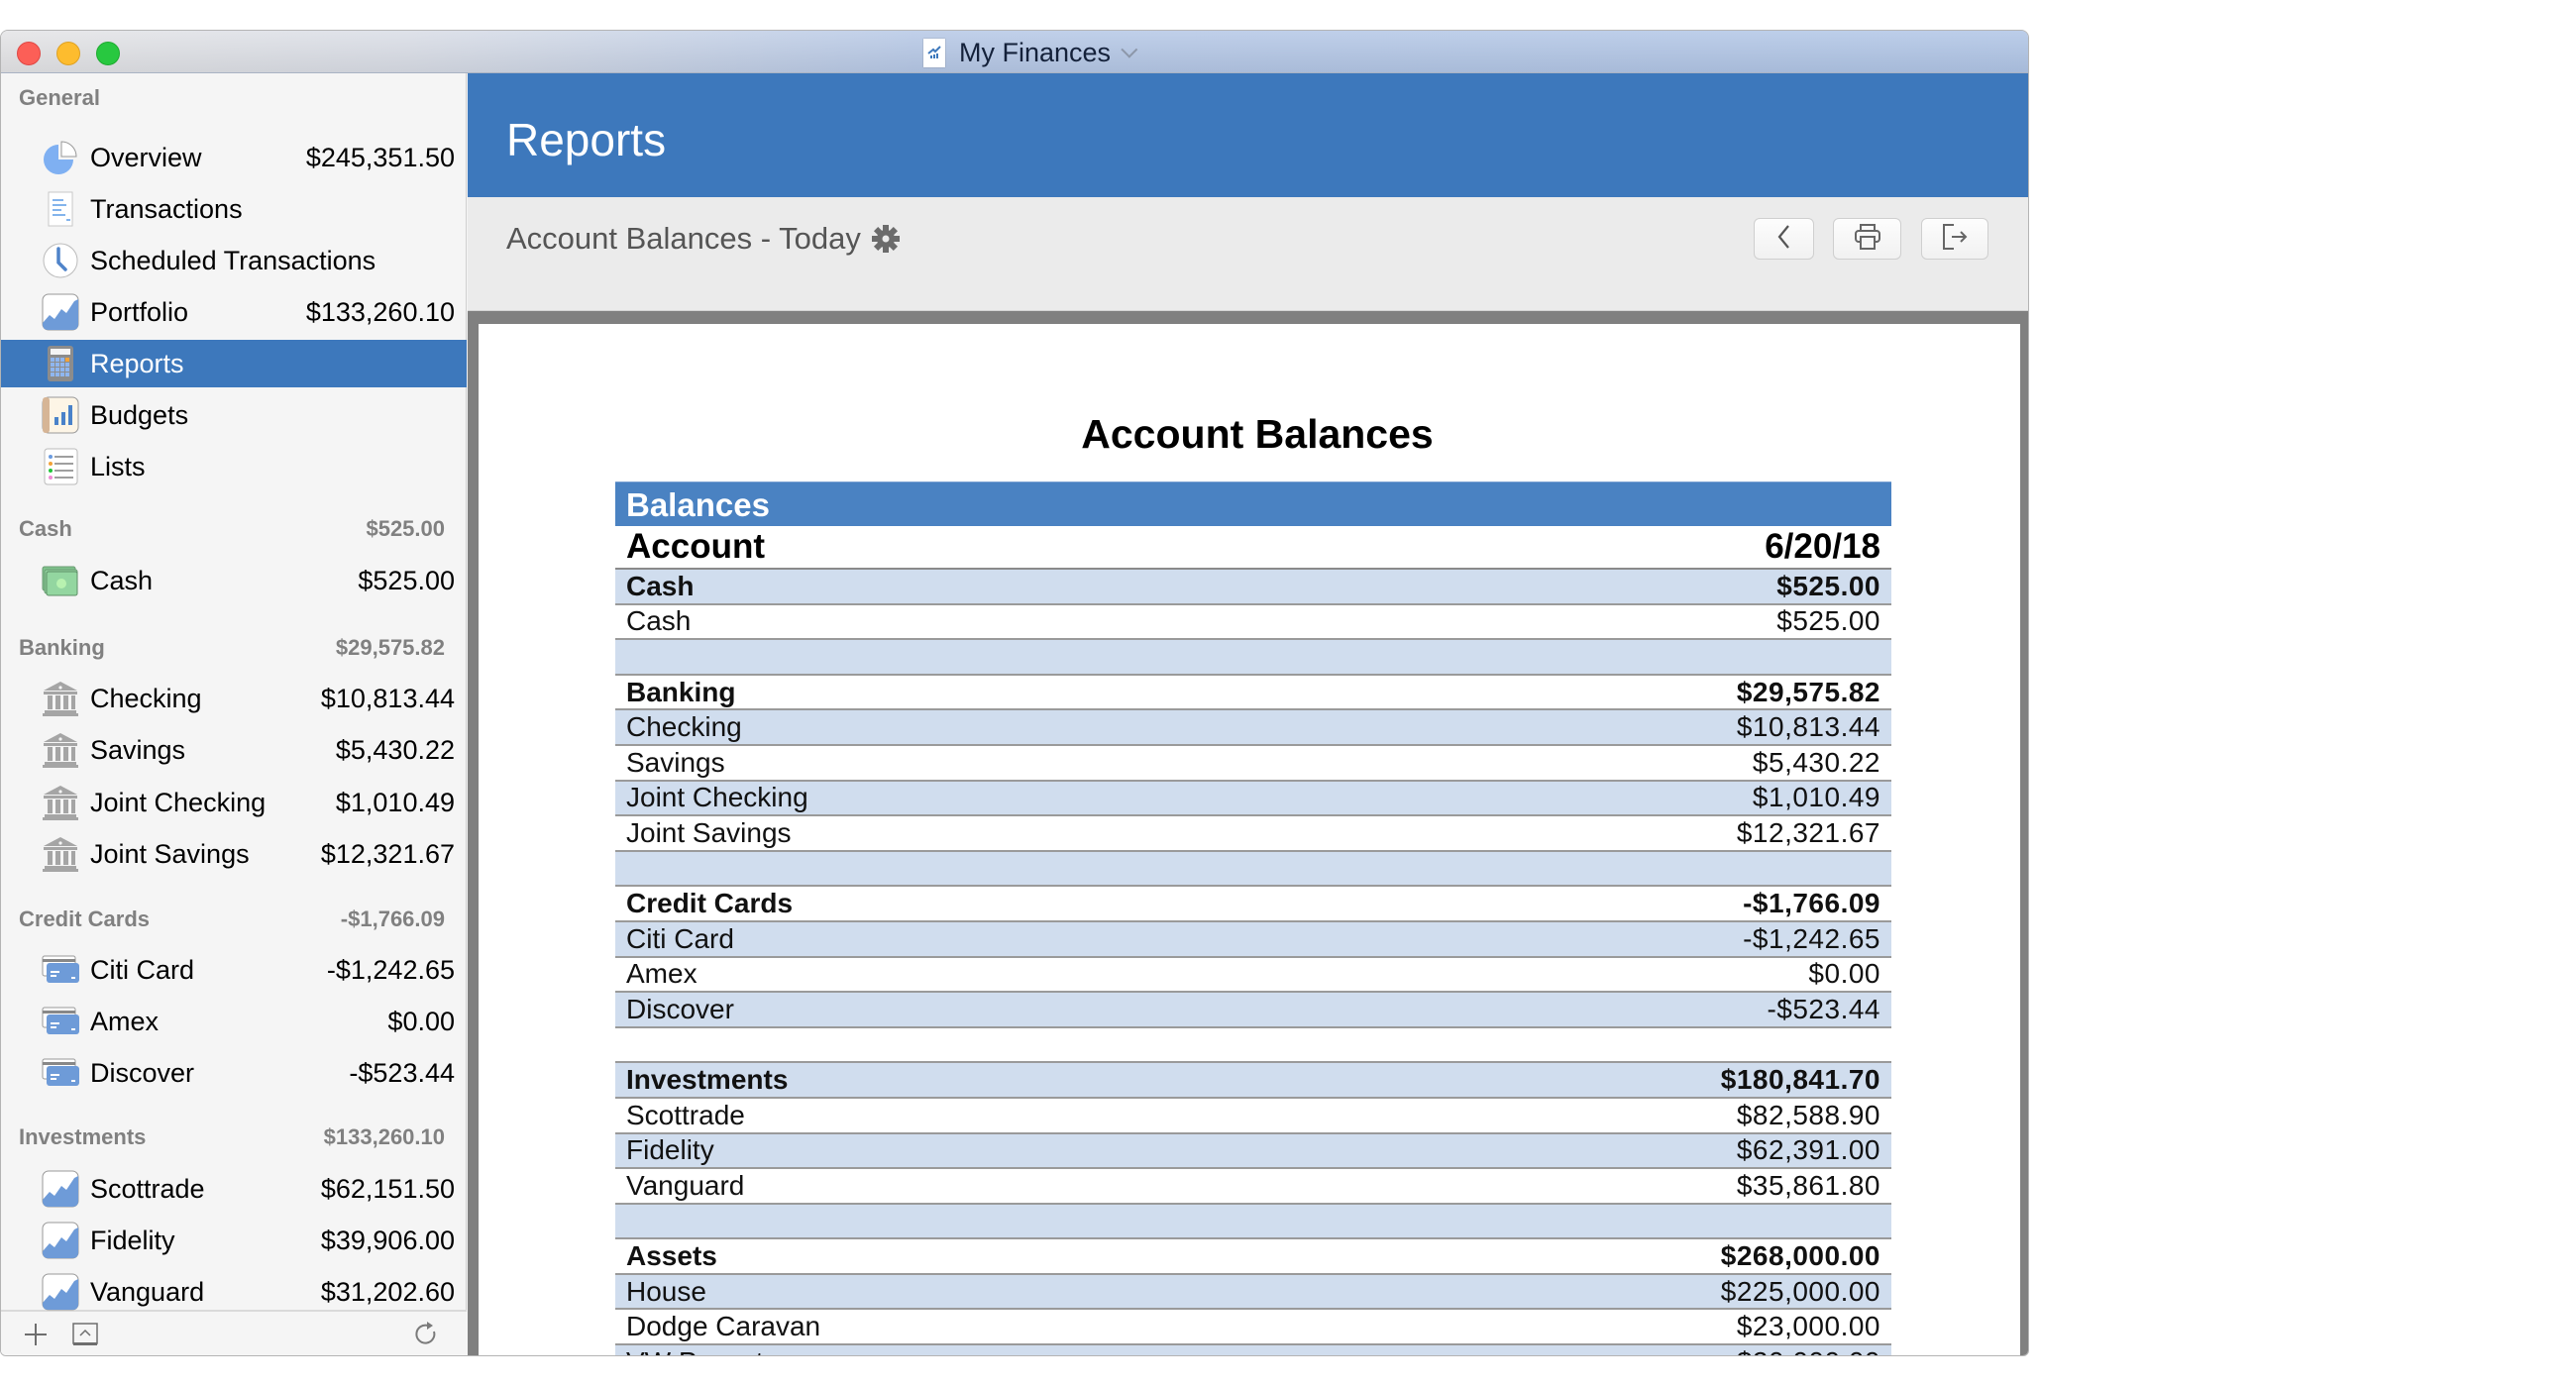 The image size is (2576, 1387). What do you see at coordinates (1253, 904) in the screenshot?
I see `table-group-row: Credit Cards -$1,766.09` at bounding box center [1253, 904].